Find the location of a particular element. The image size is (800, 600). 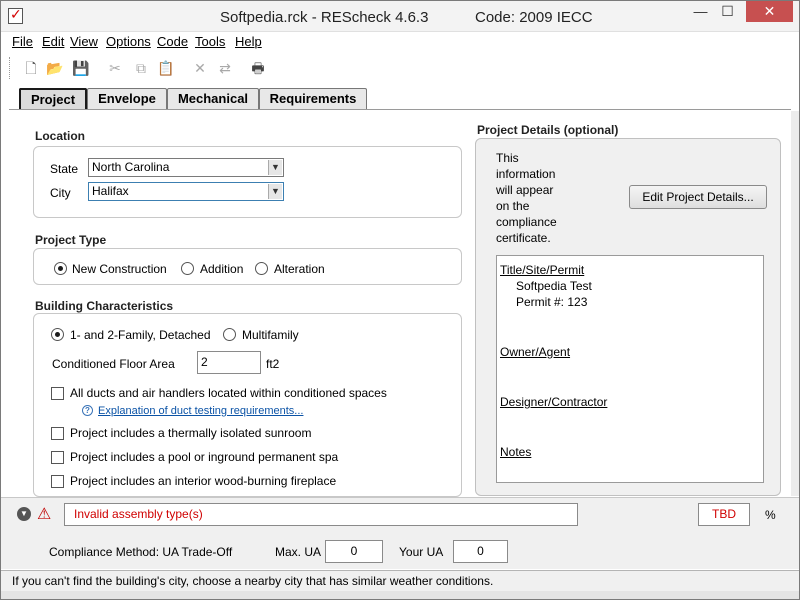

tab-underline is located at coordinates (400, 109).